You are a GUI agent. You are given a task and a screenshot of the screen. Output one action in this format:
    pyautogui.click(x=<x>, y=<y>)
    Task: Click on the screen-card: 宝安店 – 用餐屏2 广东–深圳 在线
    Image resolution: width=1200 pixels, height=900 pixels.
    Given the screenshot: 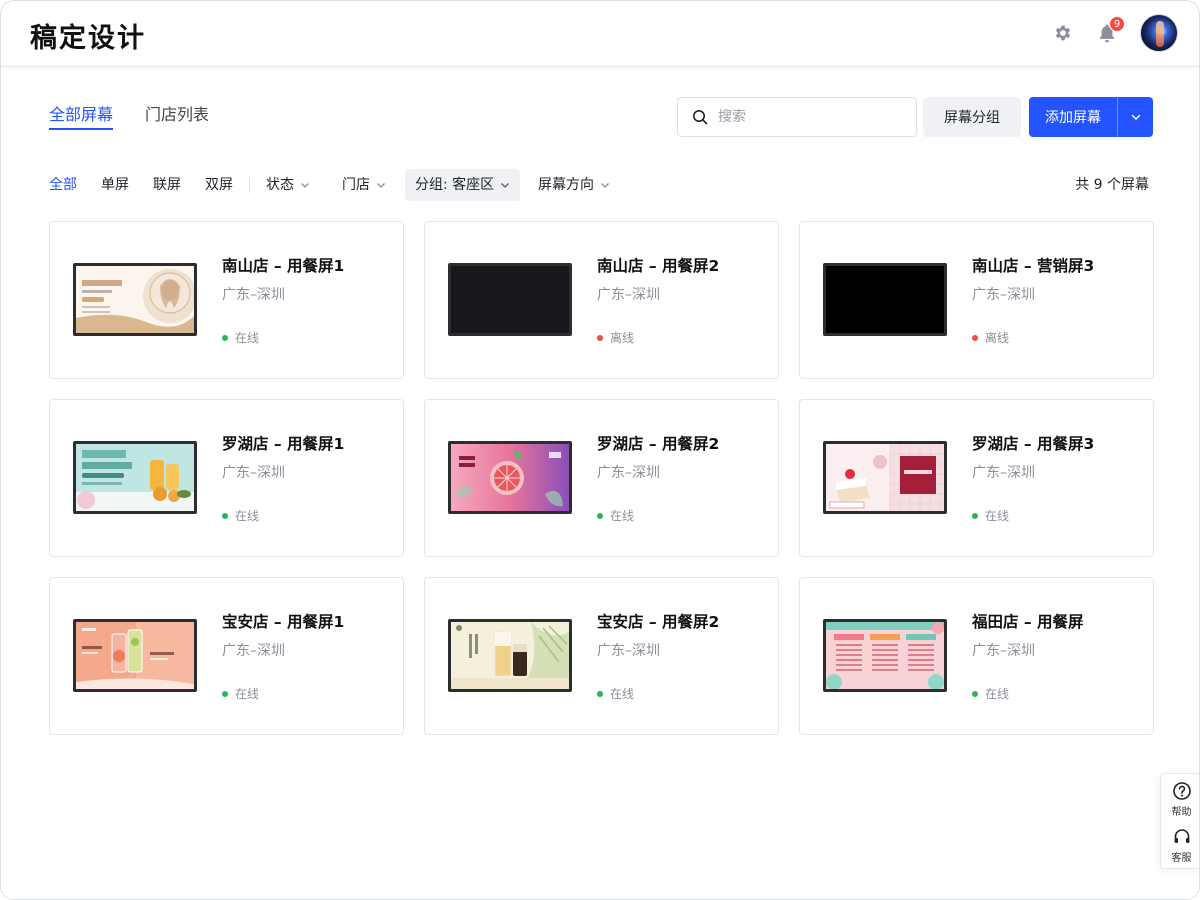 What is the action you would take?
    pyautogui.click(x=601, y=656)
    